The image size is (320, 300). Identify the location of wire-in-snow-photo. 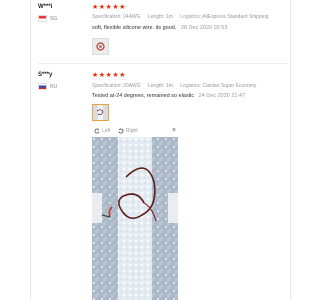
(135, 218).